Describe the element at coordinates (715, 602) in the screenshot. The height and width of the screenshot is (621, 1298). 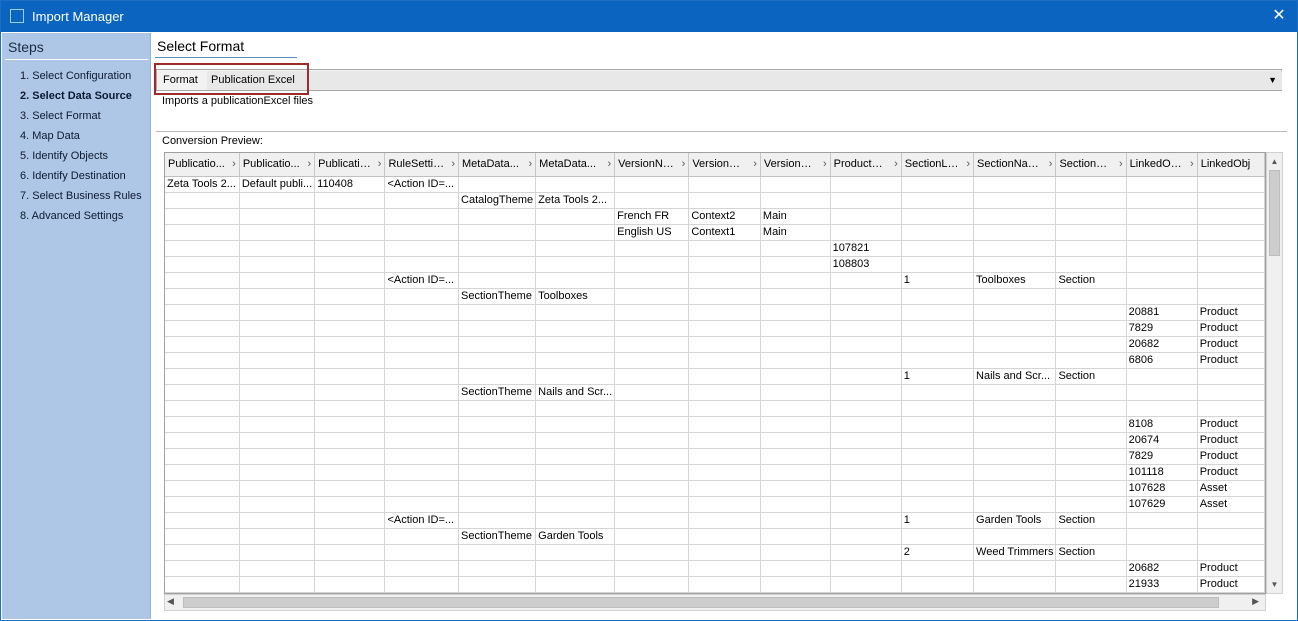
I see `horizontal-scrollbar: ◀ ▶` at that location.